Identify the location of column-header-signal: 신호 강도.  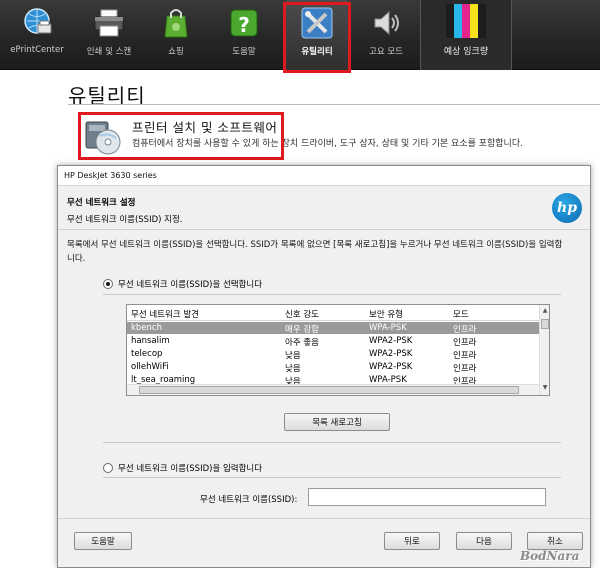
(302, 314).